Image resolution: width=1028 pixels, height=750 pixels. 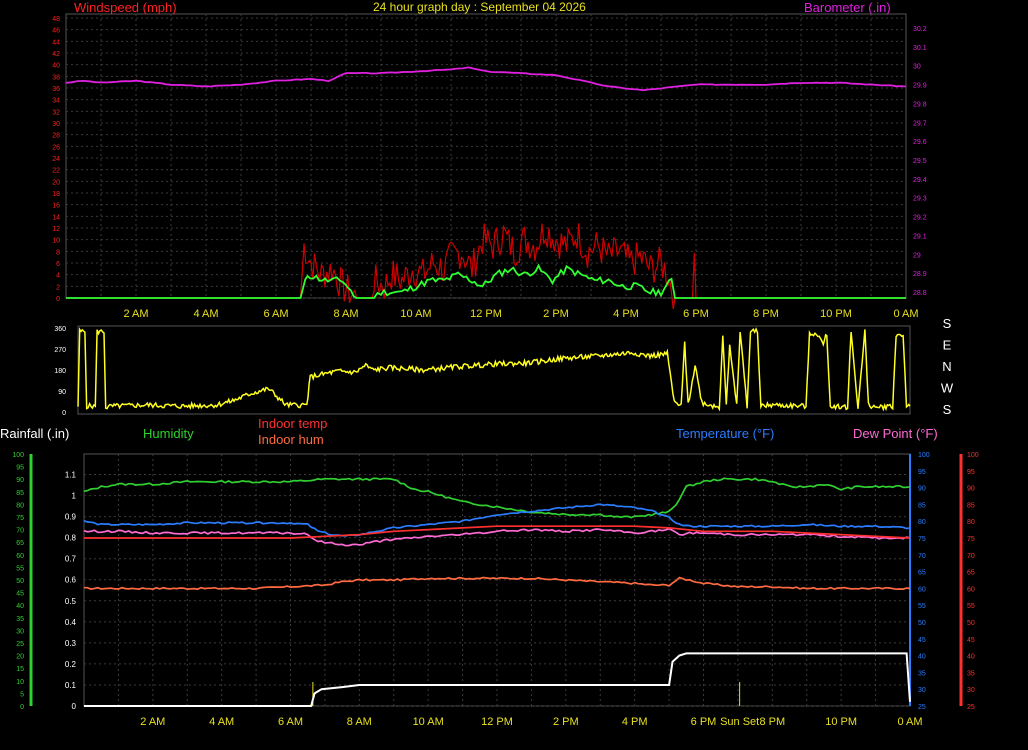 What do you see at coordinates (971, 539) in the screenshot?
I see `indoor-tick-label: 75` at bounding box center [971, 539].